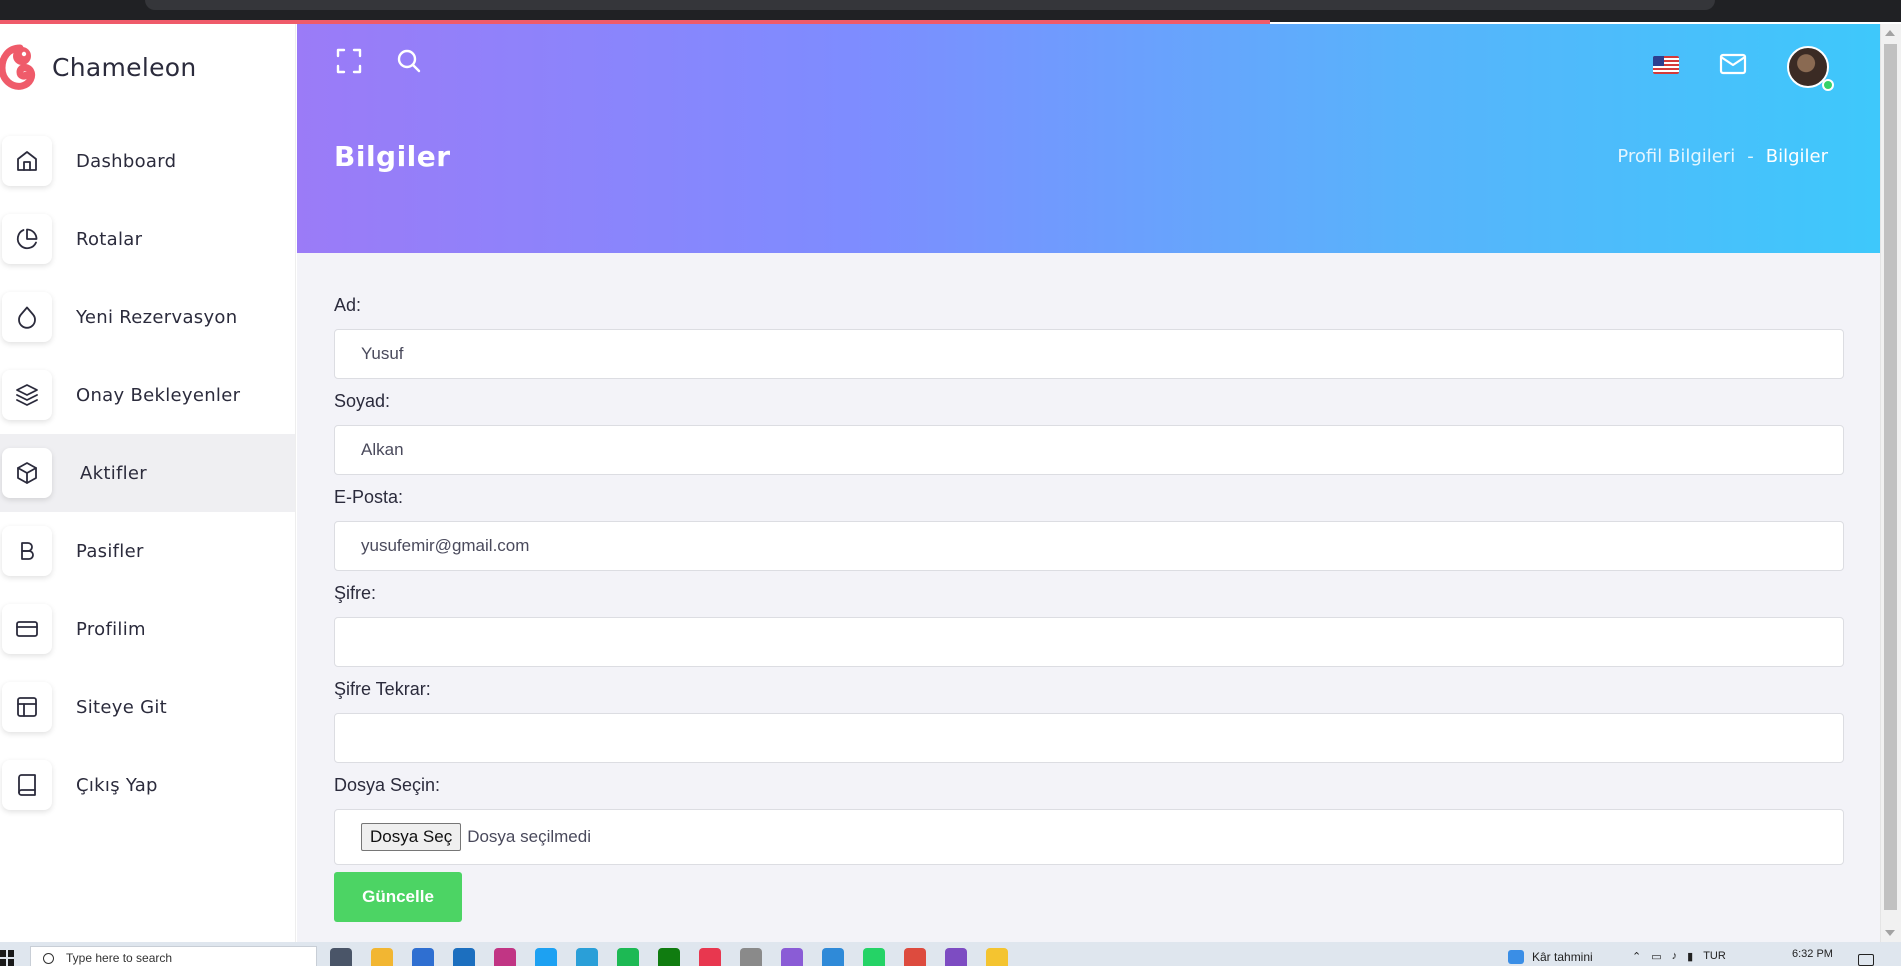 The image size is (1901, 966). I want to click on whatsapp-icon, so click(874, 957).